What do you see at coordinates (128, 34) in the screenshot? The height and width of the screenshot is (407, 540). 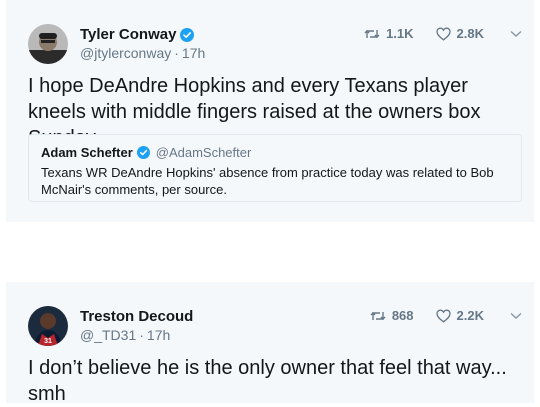 I see `display-name: Tyler Conway` at bounding box center [128, 34].